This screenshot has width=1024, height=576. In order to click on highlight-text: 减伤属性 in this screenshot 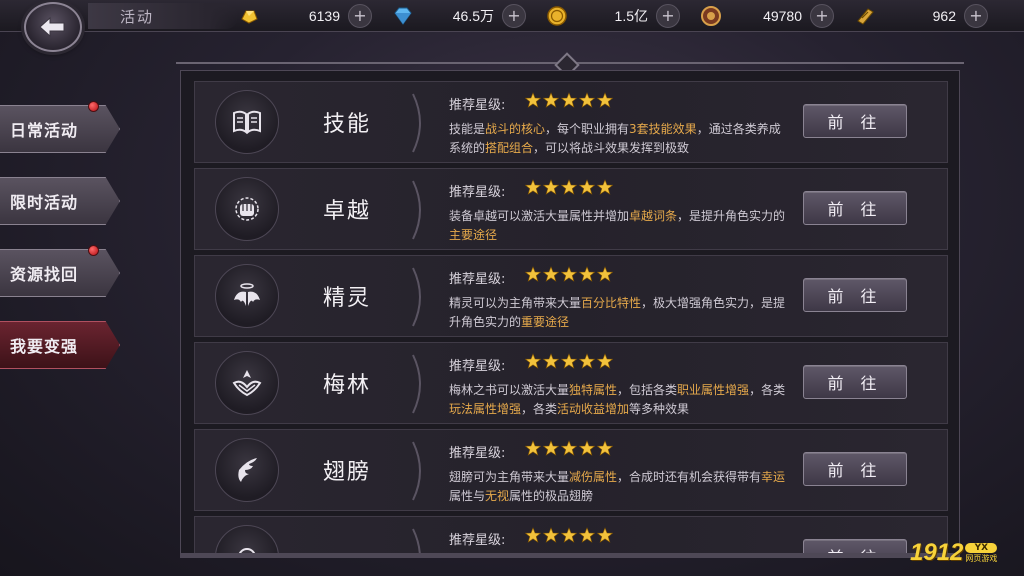, I will do `click(593, 477)`.